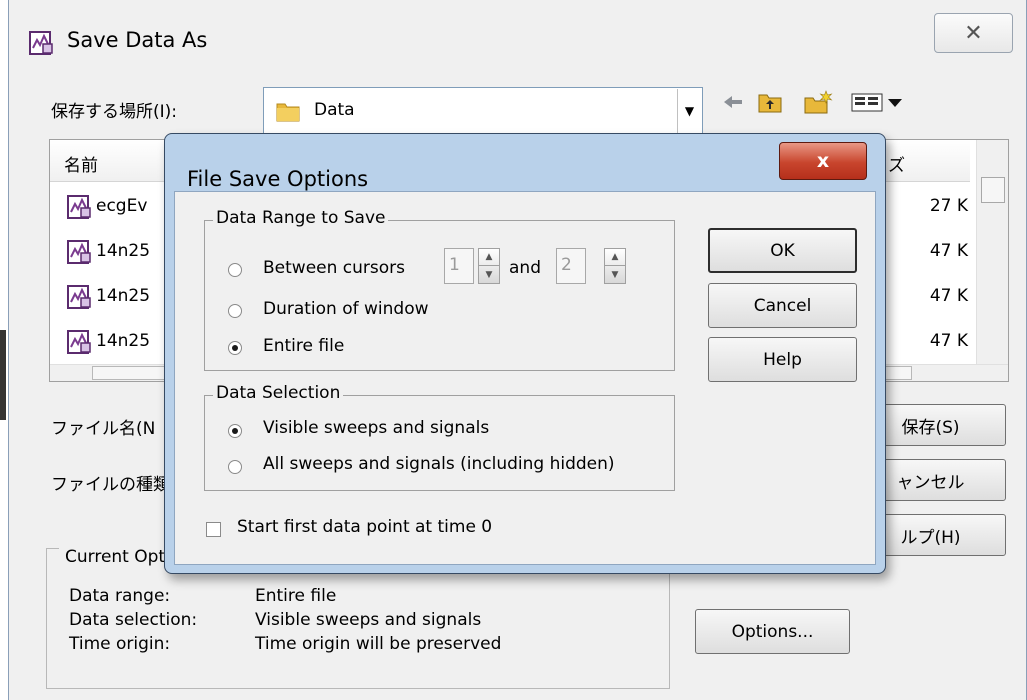 The width and height of the screenshot is (1027, 700). I want to click on duration-of-window-label: Duration of window, so click(346, 309).